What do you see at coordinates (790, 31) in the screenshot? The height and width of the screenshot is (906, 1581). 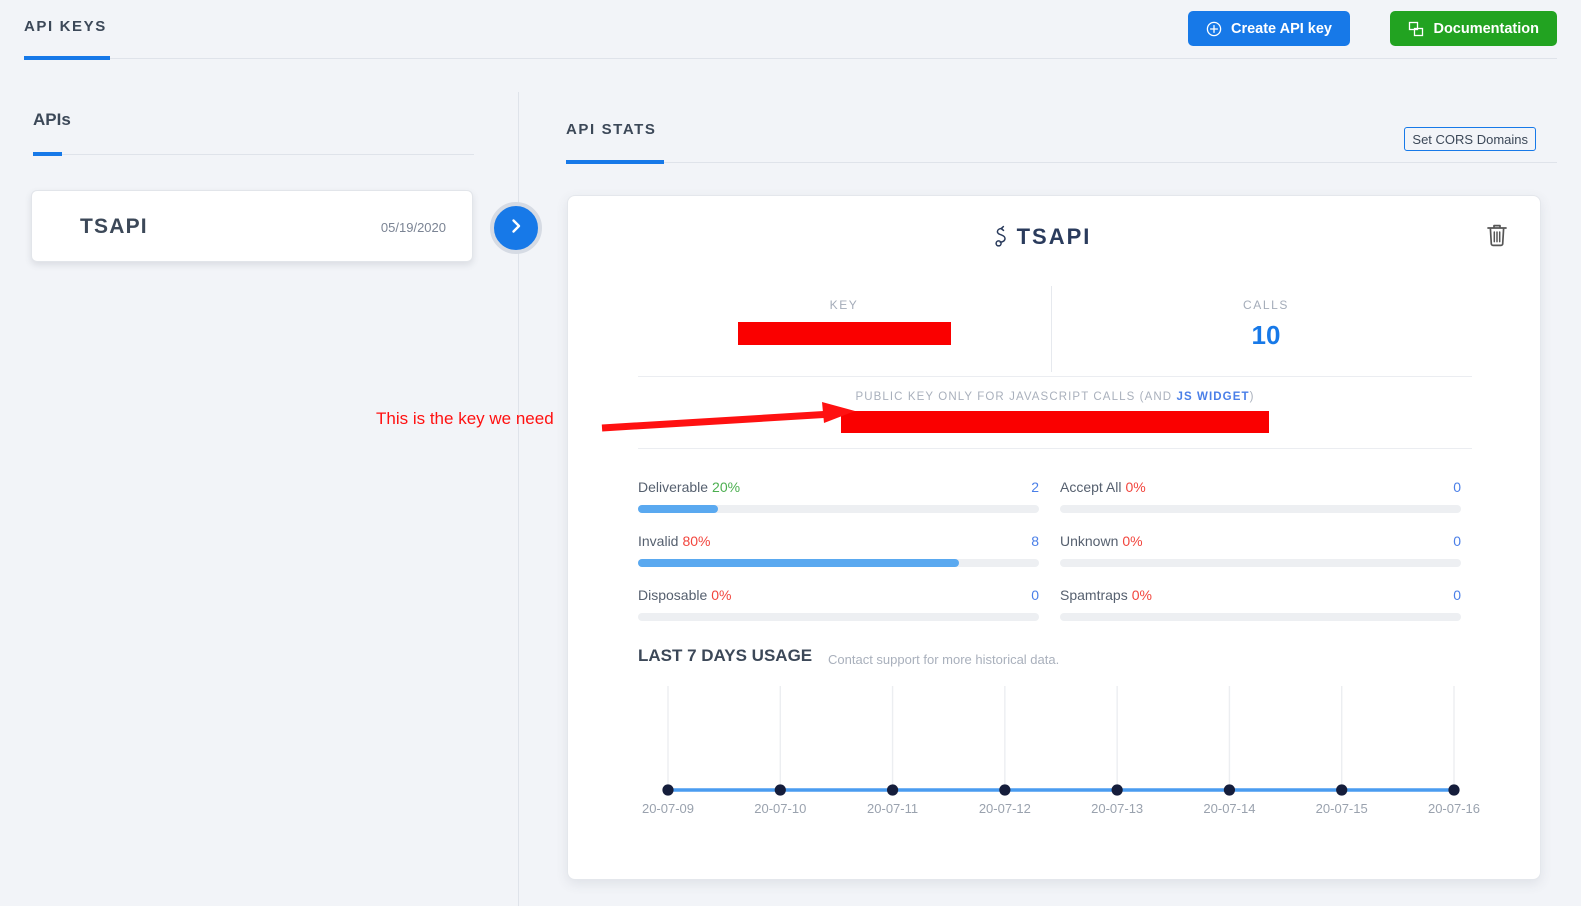 I see `top-bar: API KEYS Create API key Documentation` at bounding box center [790, 31].